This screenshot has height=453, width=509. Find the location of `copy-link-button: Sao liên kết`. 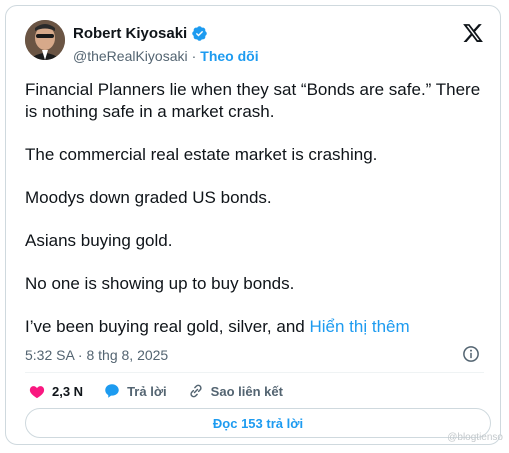

copy-link-button: Sao liên kết is located at coordinates (235, 391).